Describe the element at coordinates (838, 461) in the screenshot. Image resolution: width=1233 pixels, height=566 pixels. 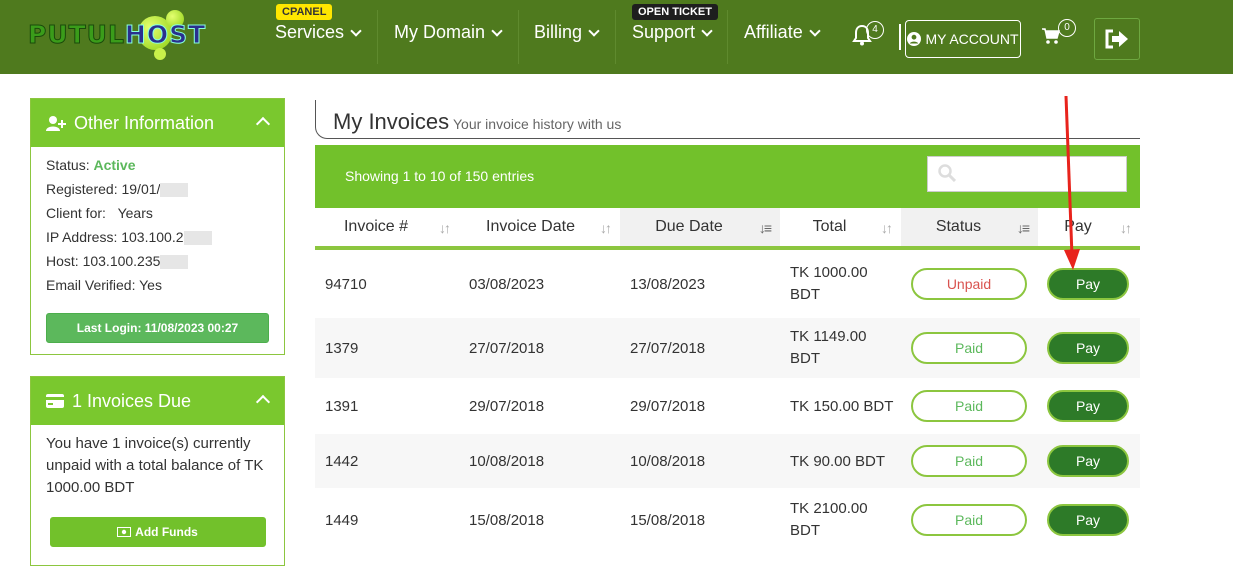
I see `invoice-total: TK 90.00 BDT` at that location.